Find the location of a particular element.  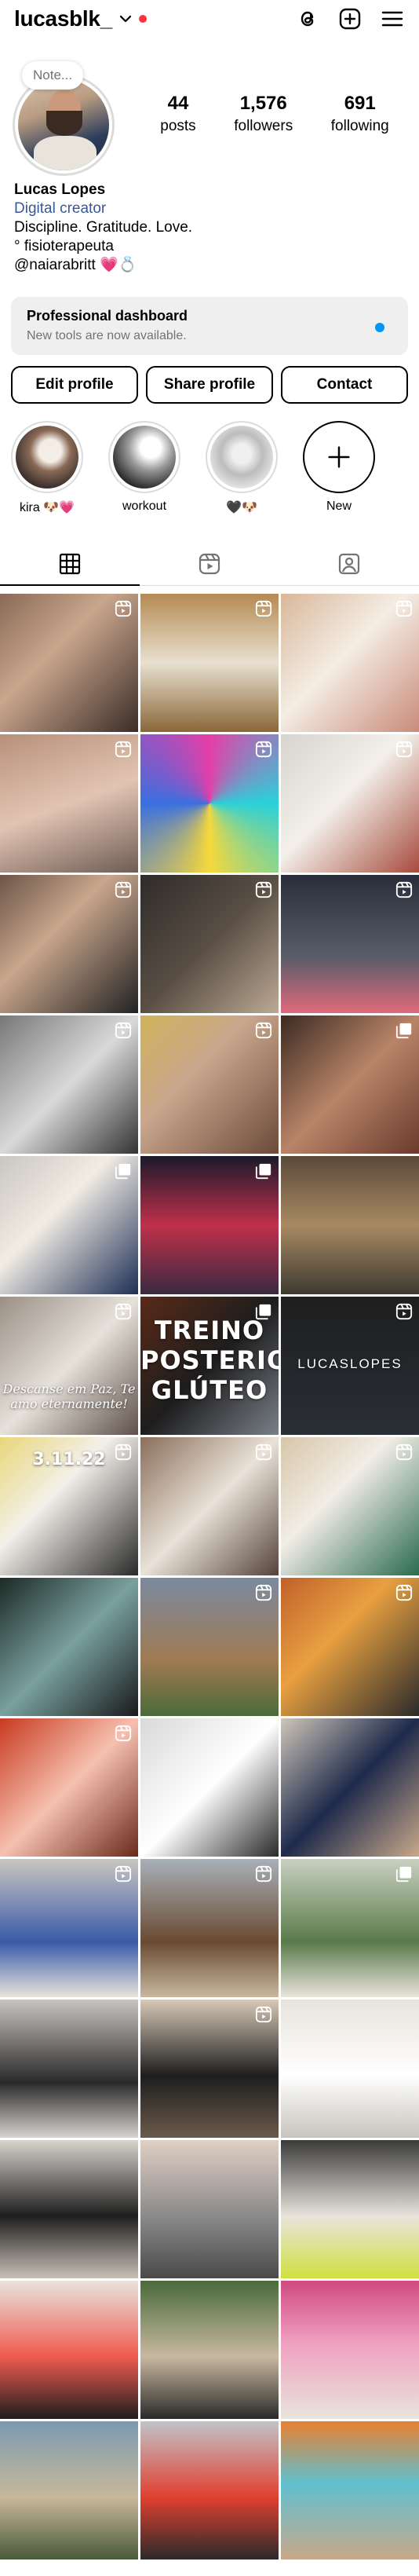

create-post-icon is located at coordinates (350, 18).